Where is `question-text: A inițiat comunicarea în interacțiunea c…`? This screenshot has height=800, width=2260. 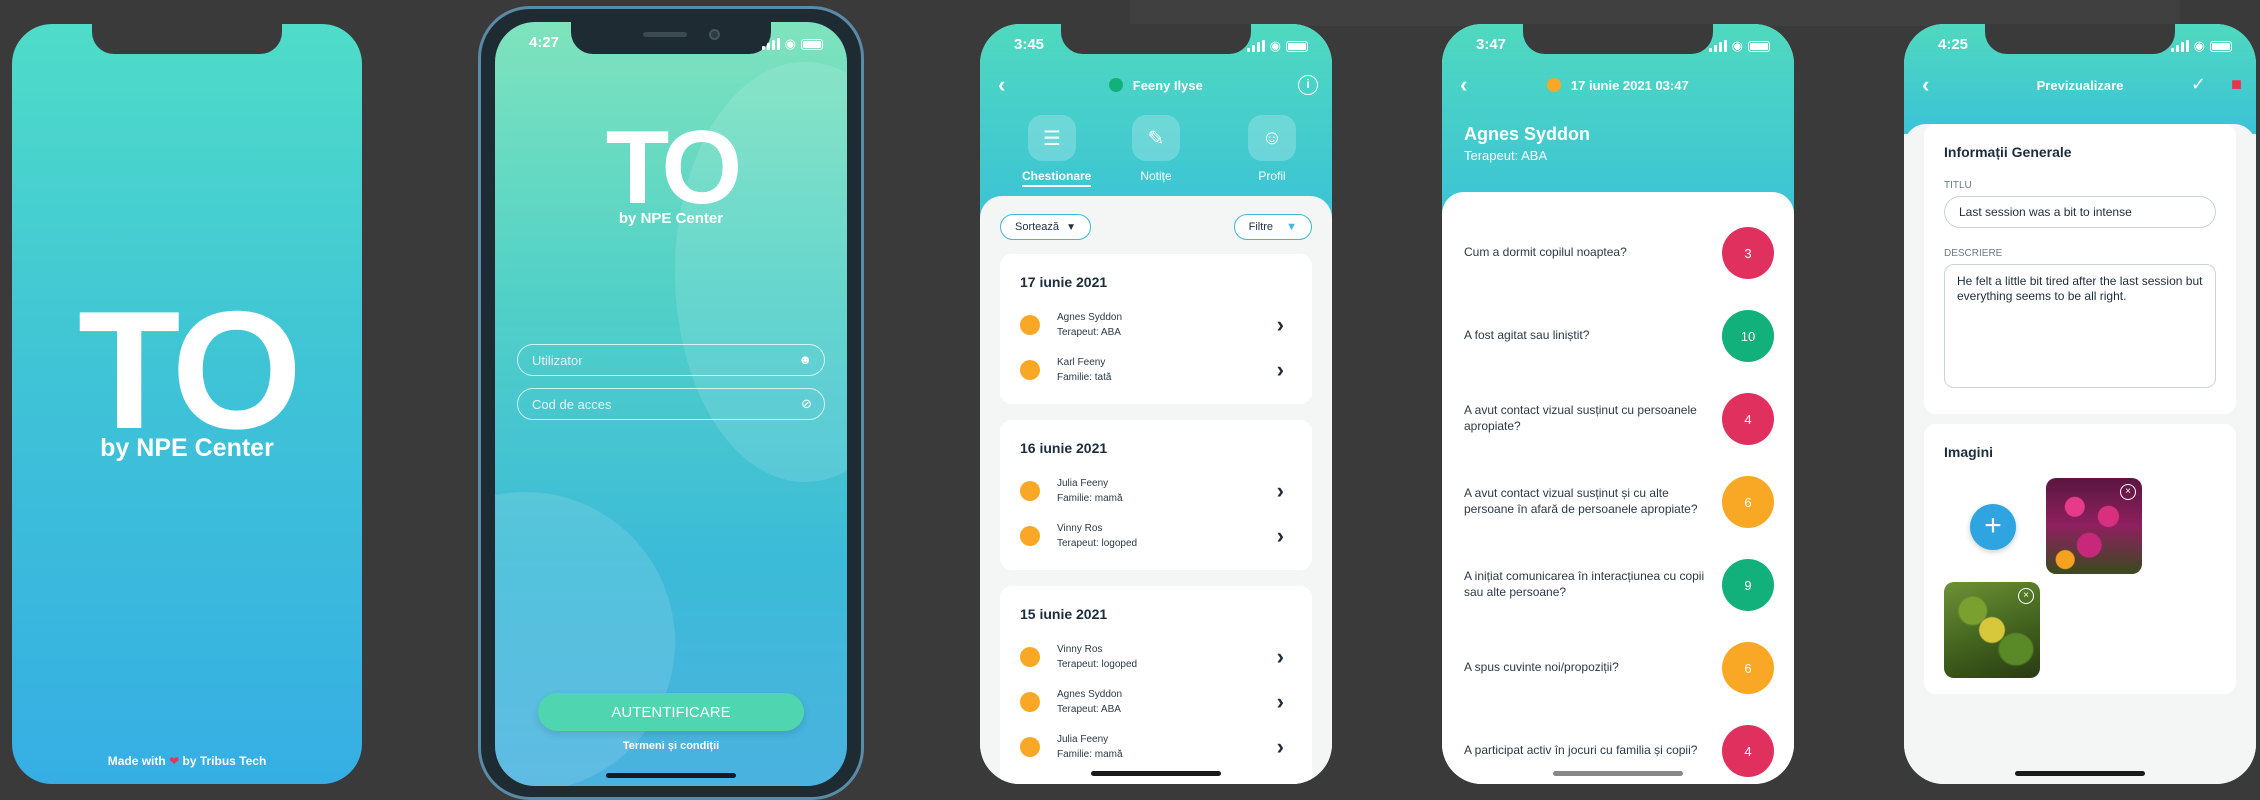 question-text: A inițiat comunicarea în interacțiunea c… is located at coordinates (1584, 584).